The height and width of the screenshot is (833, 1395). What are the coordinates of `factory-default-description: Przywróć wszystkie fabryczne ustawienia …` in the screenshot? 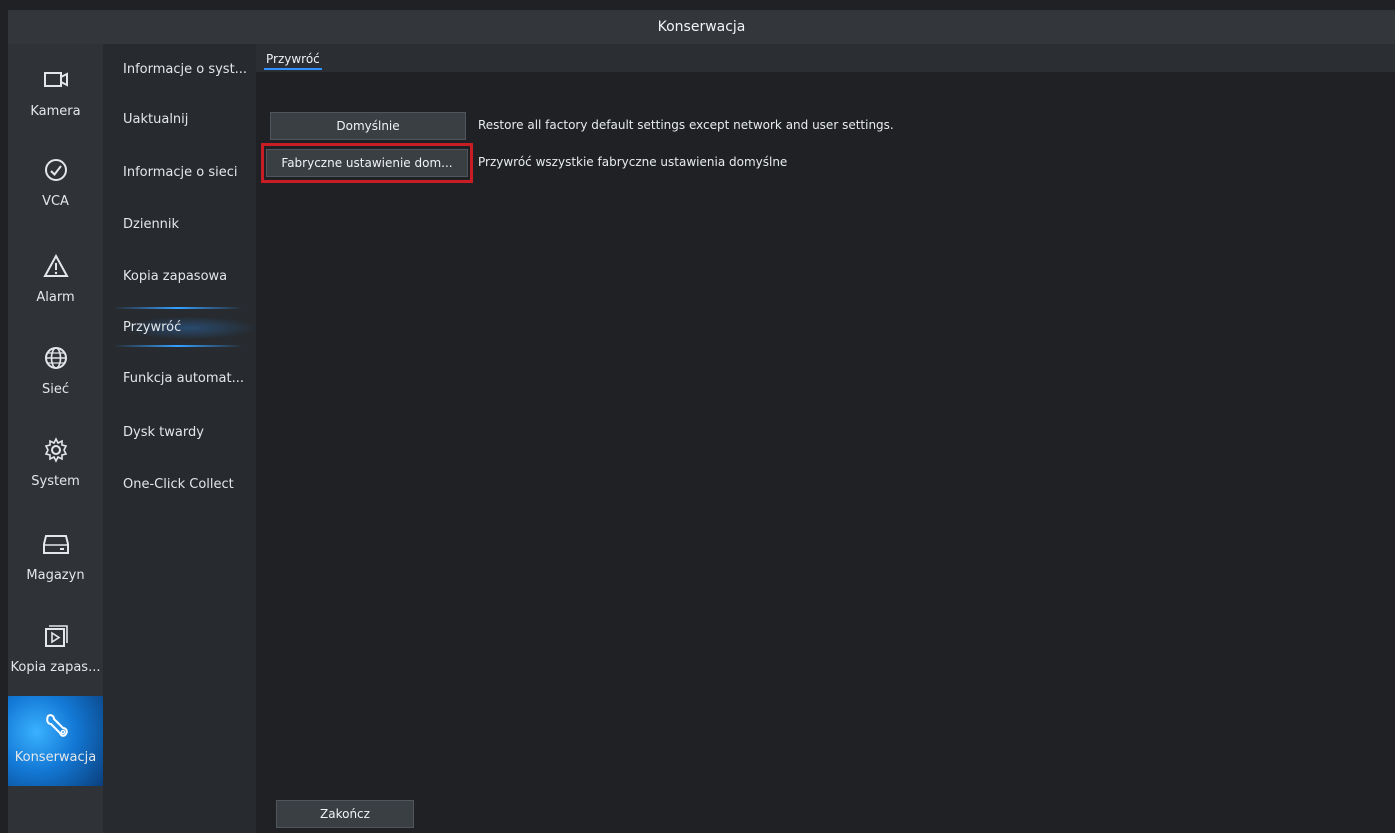 It's located at (633, 162).